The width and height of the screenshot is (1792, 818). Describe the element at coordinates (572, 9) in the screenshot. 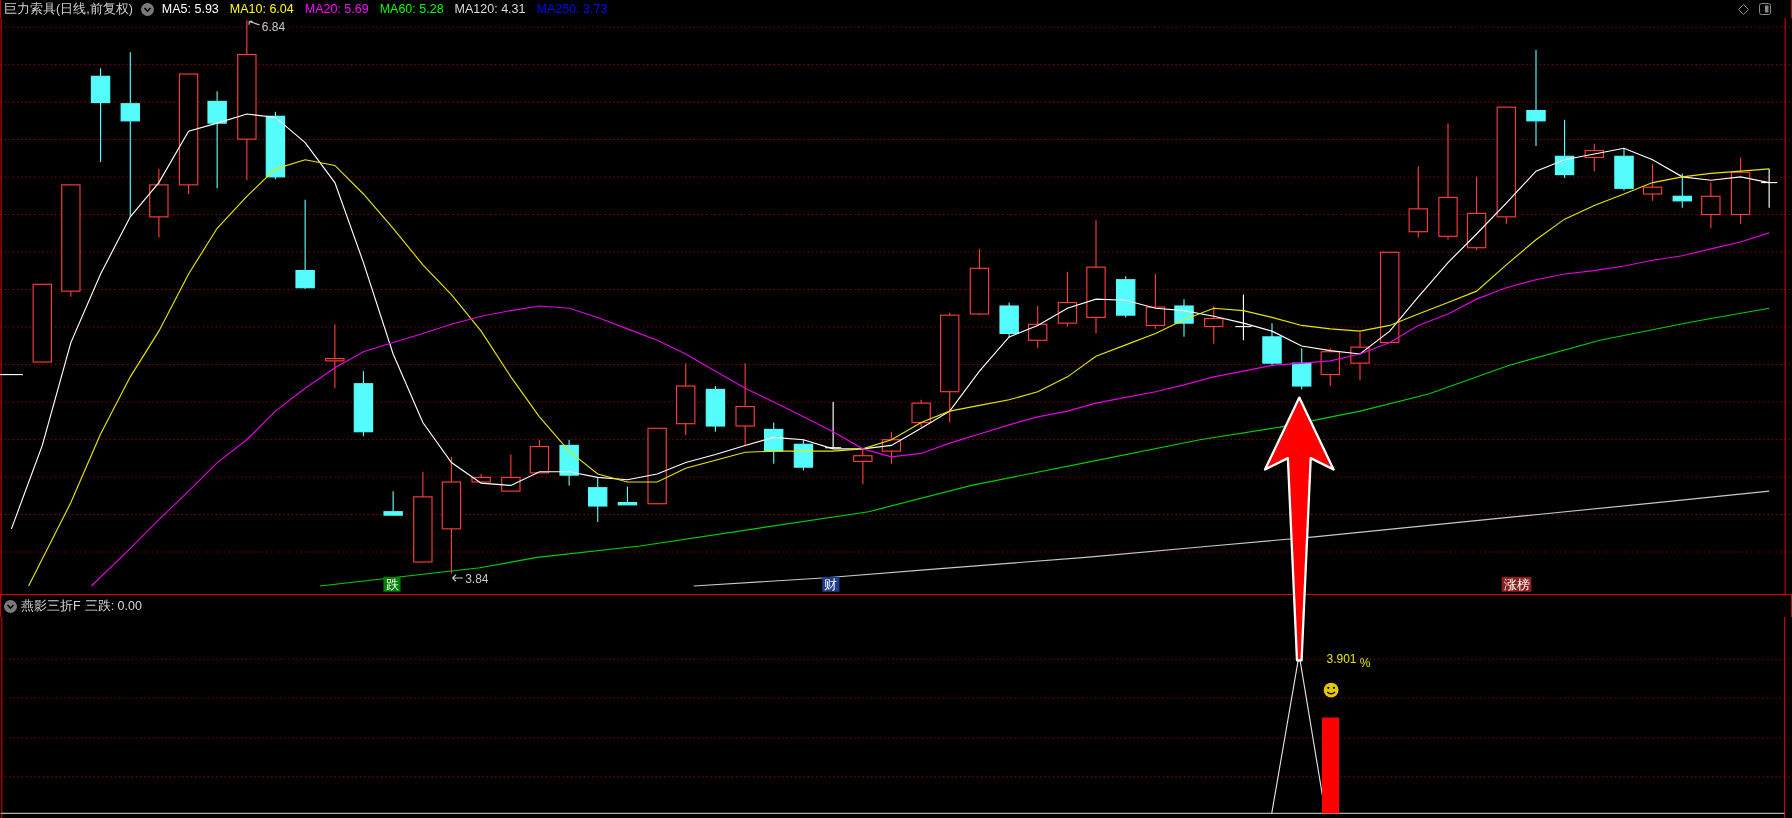

I see `moving-average-value: MA250: 3.73` at that location.